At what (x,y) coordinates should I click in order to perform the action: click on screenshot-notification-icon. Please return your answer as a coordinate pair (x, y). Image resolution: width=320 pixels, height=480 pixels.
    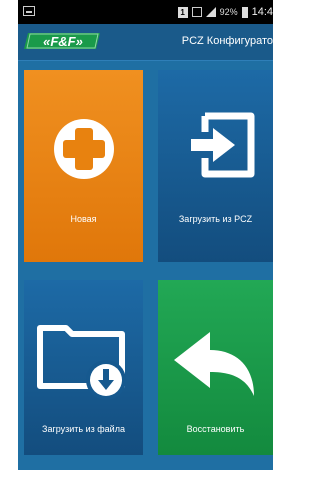
    Looking at the image, I should click on (29, 11).